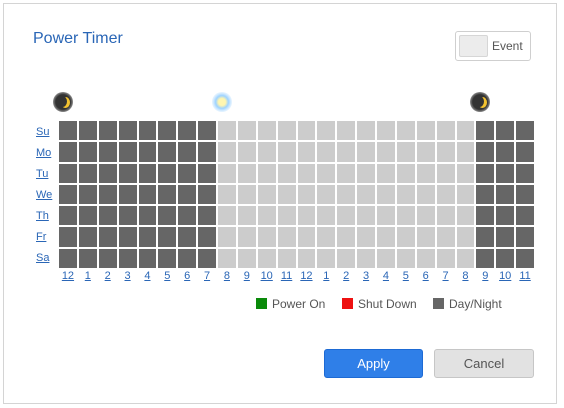 The image size is (564, 408). Describe the element at coordinates (484, 363) in the screenshot. I see `cancel-button: Cancel` at that location.